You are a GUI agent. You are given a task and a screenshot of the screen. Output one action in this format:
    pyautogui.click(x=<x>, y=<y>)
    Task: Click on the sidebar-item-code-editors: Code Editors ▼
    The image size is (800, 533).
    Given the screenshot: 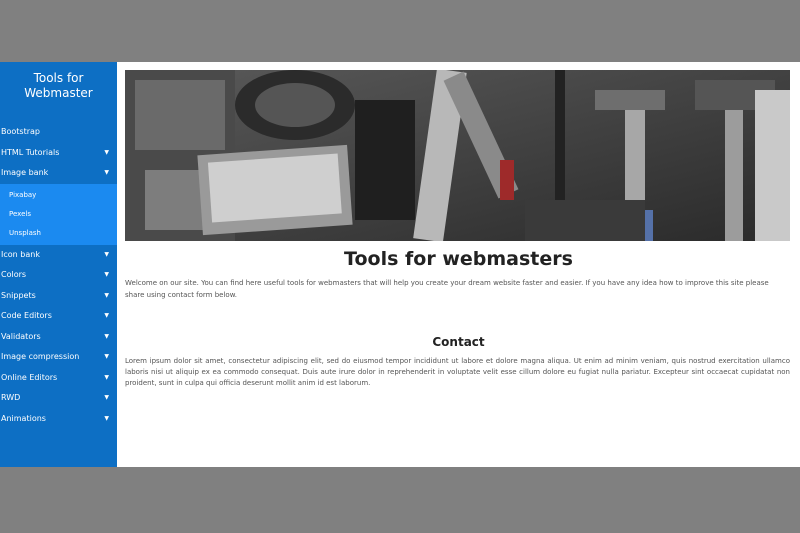 What is the action you would take?
    pyautogui.click(x=58, y=316)
    